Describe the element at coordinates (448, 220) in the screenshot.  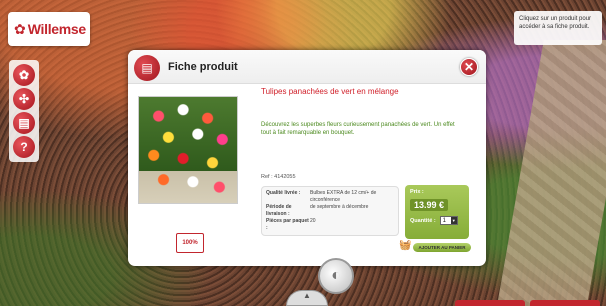
I see `quantity-select: 1 ▼` at that location.